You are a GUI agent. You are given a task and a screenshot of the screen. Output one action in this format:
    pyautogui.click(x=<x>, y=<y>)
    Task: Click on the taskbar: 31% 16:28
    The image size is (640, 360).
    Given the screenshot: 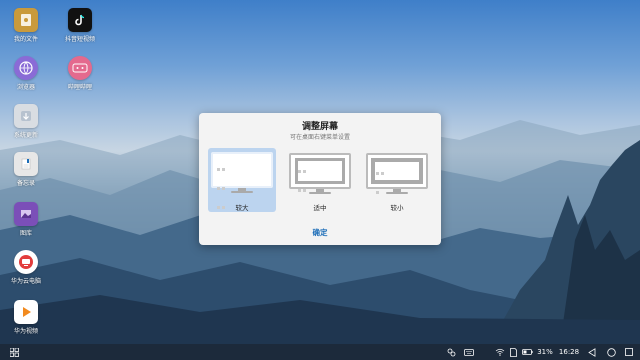 What is the action you would take?
    pyautogui.click(x=320, y=352)
    